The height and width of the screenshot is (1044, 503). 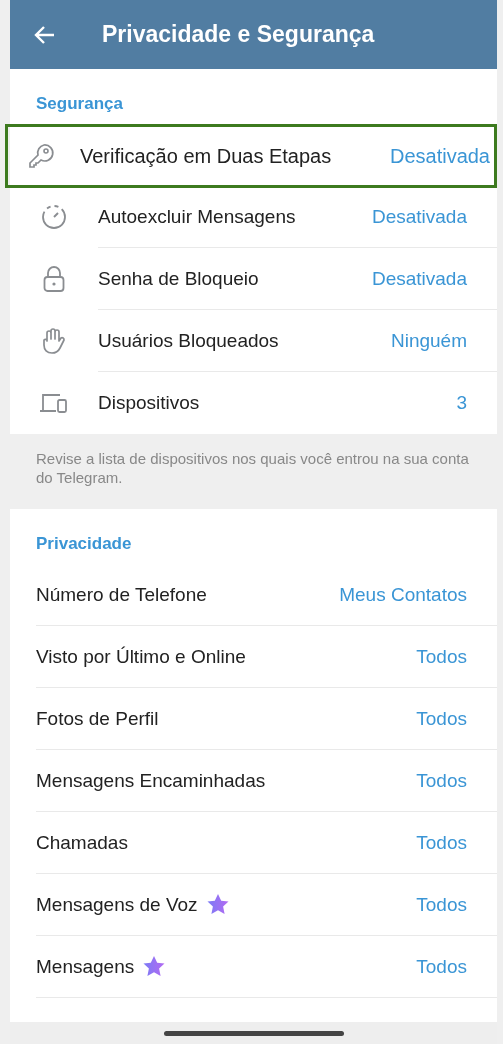 I want to click on hand-icon, so click(x=54, y=341).